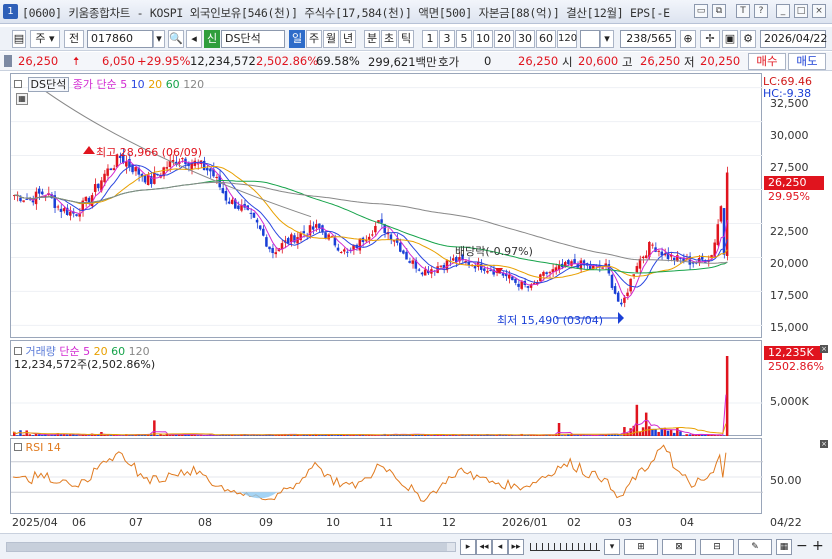  I want to click on horizontal-scrollbar, so click(231, 547).